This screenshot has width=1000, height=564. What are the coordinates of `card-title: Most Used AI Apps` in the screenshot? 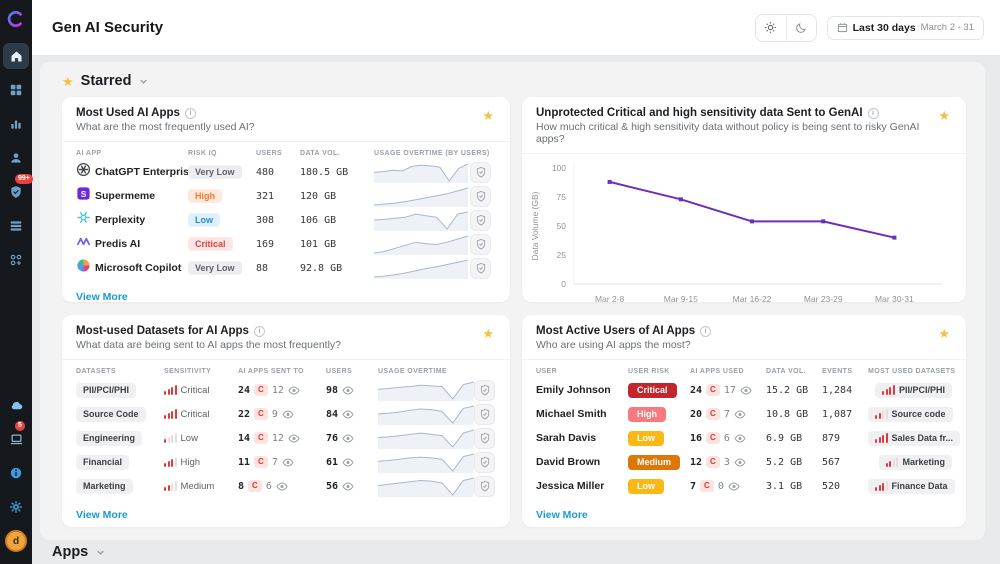 It's located at (128, 113).